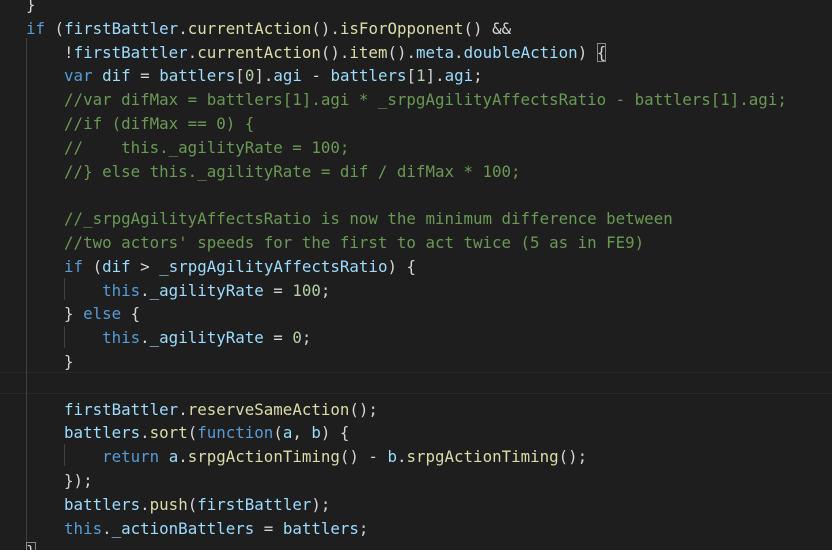  I want to click on code-token: >, so click(145, 266).